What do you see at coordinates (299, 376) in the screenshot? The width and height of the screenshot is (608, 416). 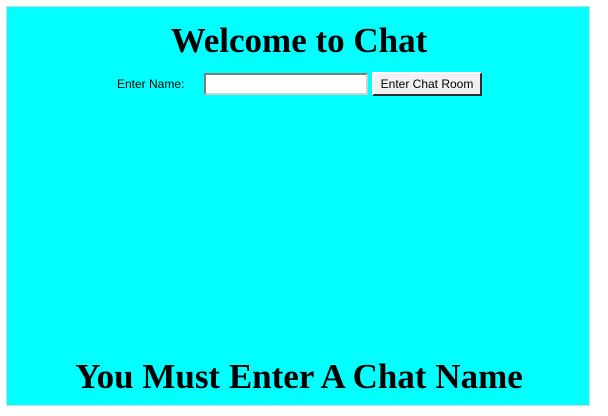 I see `warning-message: You Must Enter A Chat Name` at bounding box center [299, 376].